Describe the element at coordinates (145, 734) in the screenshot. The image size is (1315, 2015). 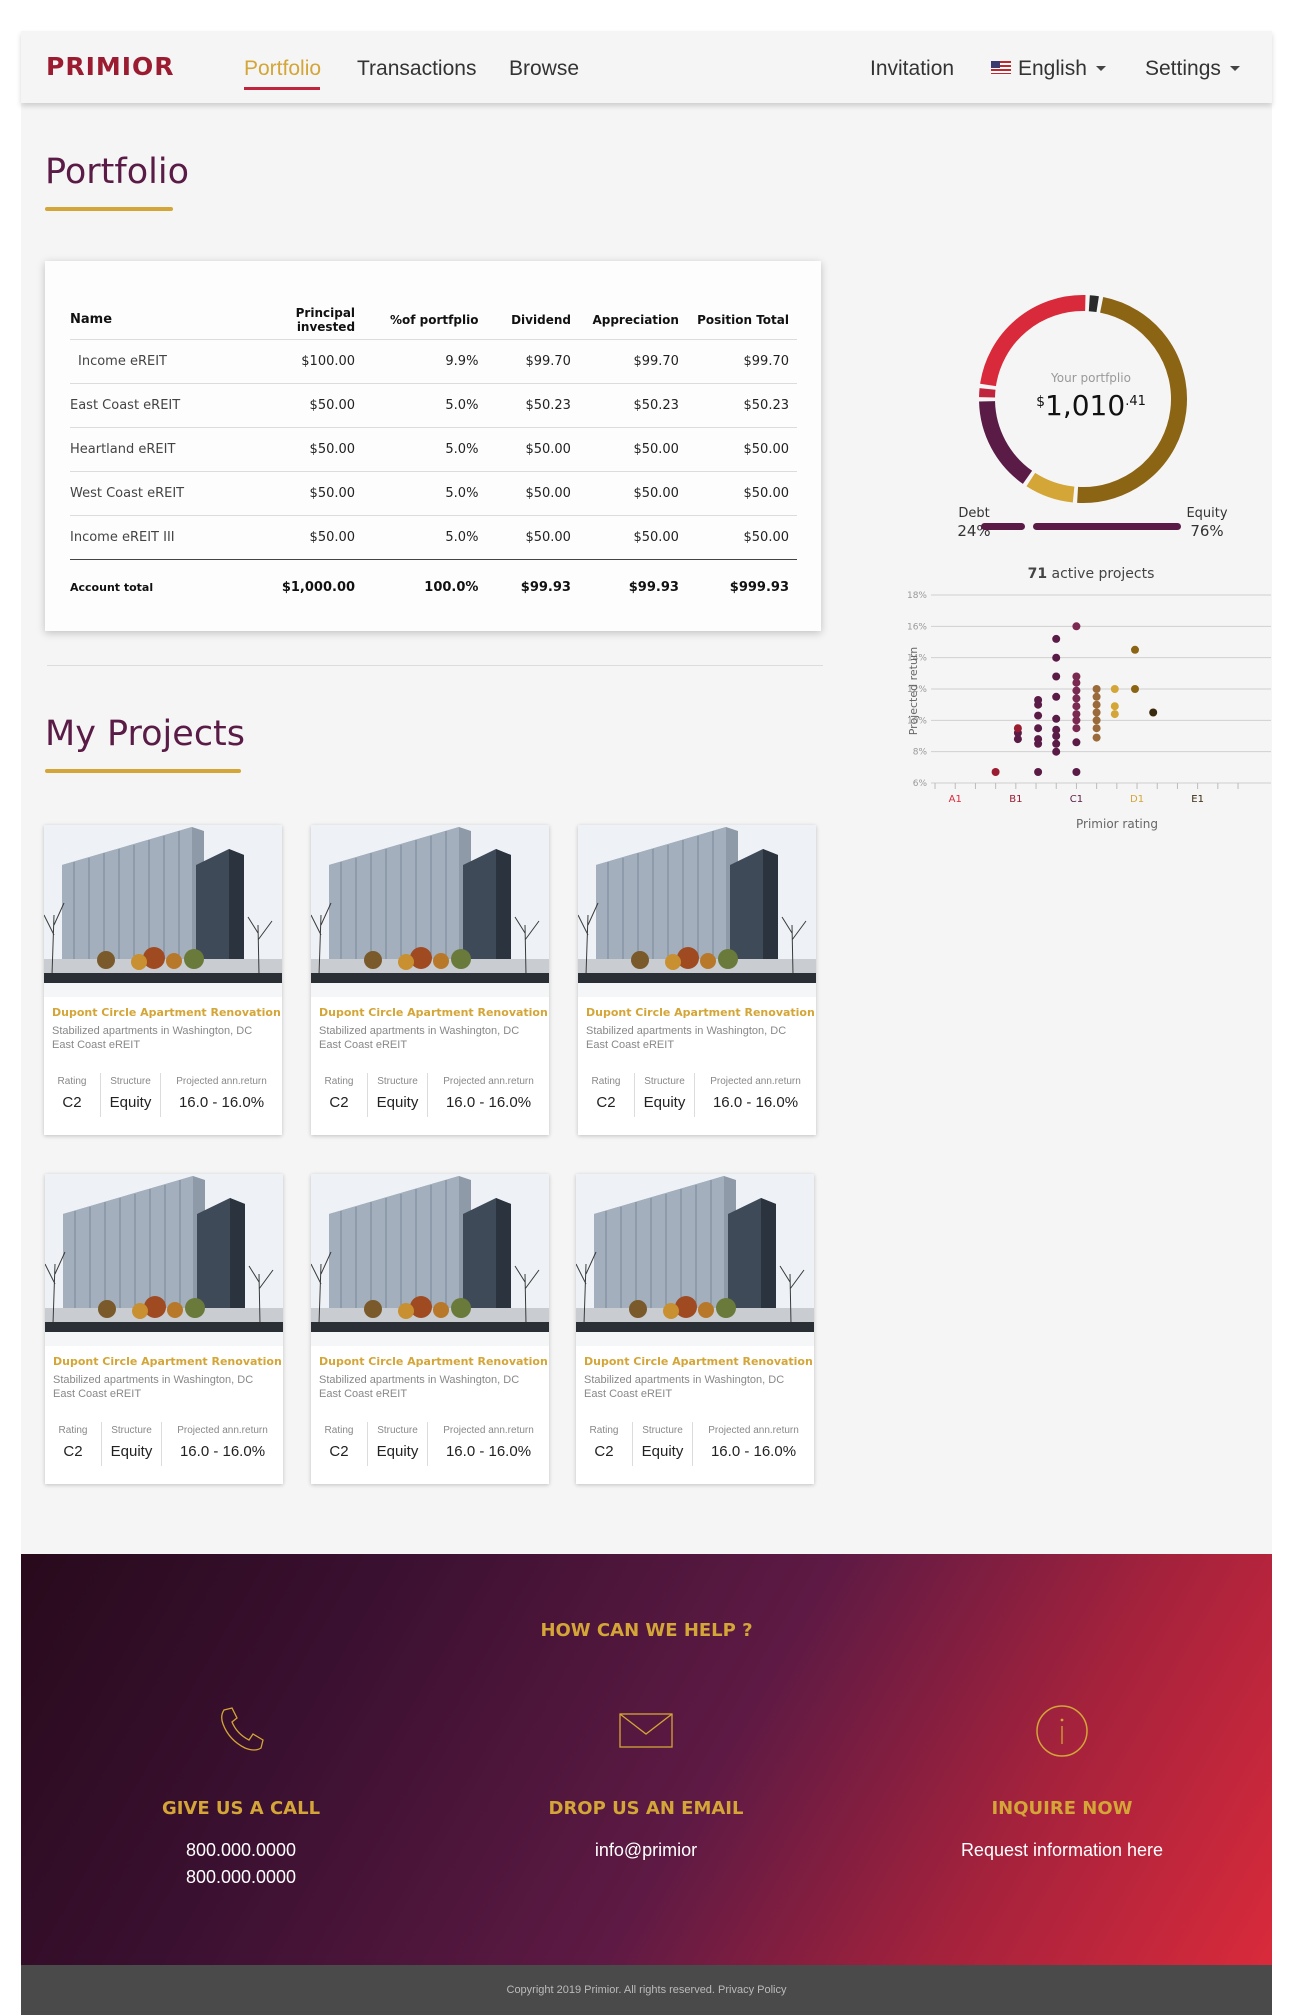
I see `projects-title: My Projects` at that location.